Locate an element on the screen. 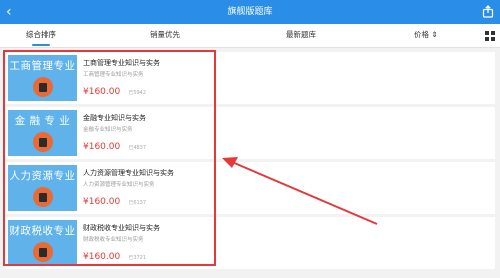 Image resolution: width=500 pixels, height=278 pixels. product-name: 工商管理专业知识与实务 is located at coordinates (121, 63).